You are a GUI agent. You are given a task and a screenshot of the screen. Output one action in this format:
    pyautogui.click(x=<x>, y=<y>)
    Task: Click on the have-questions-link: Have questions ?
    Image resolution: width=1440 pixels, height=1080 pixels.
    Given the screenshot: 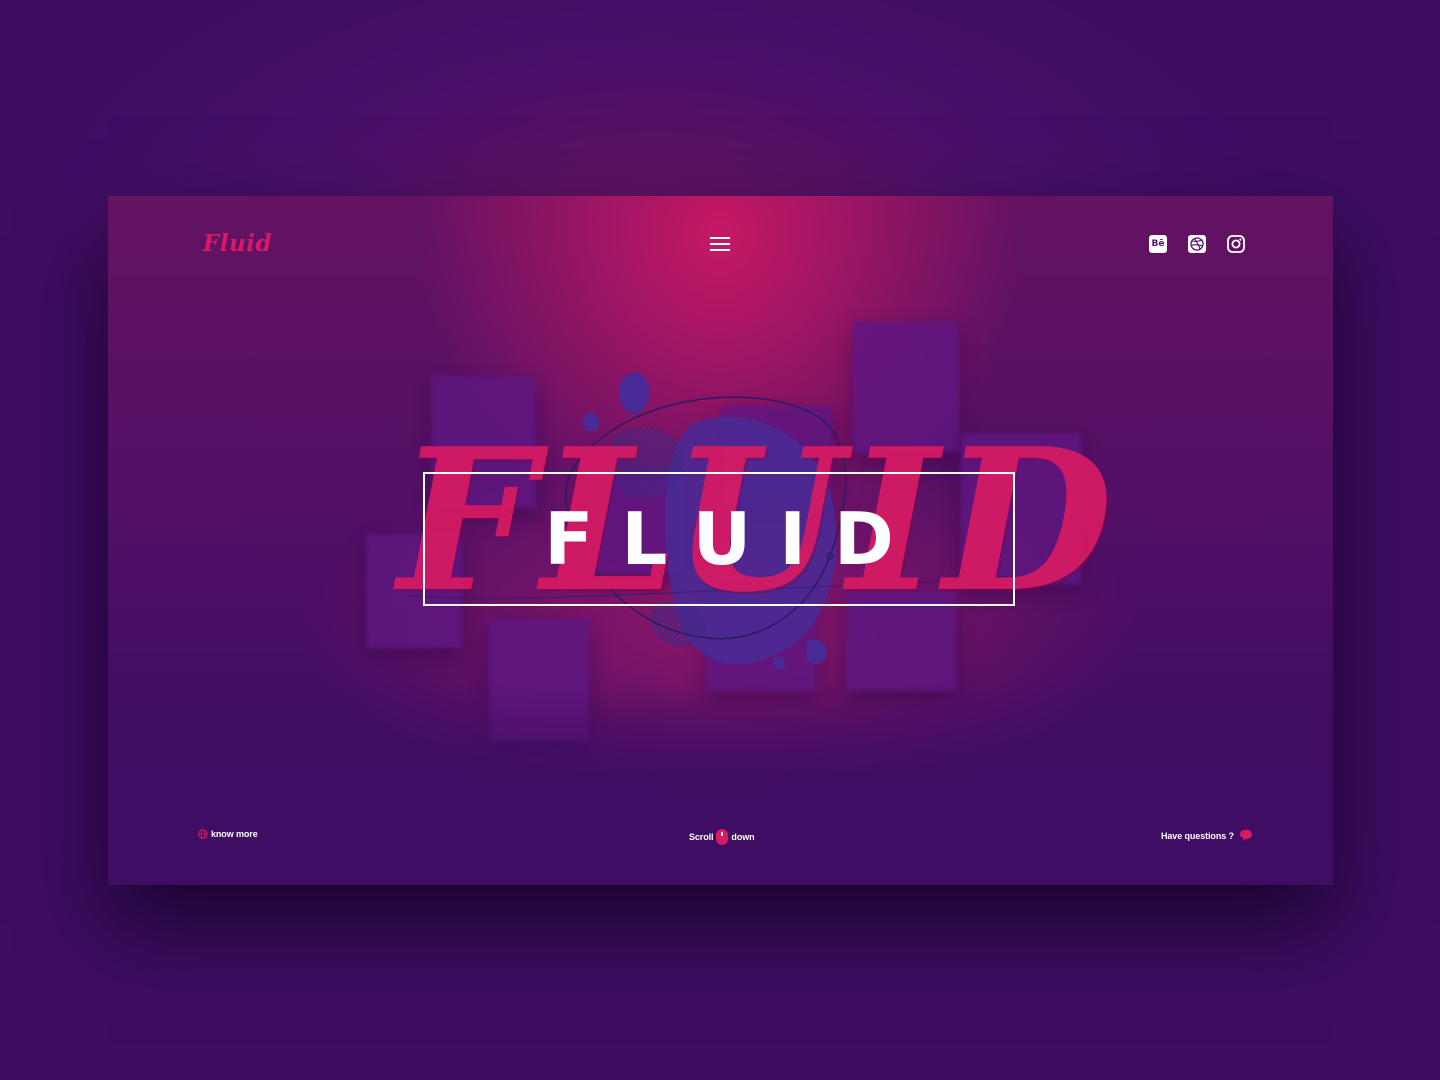 What is the action you would take?
    pyautogui.click(x=1207, y=835)
    